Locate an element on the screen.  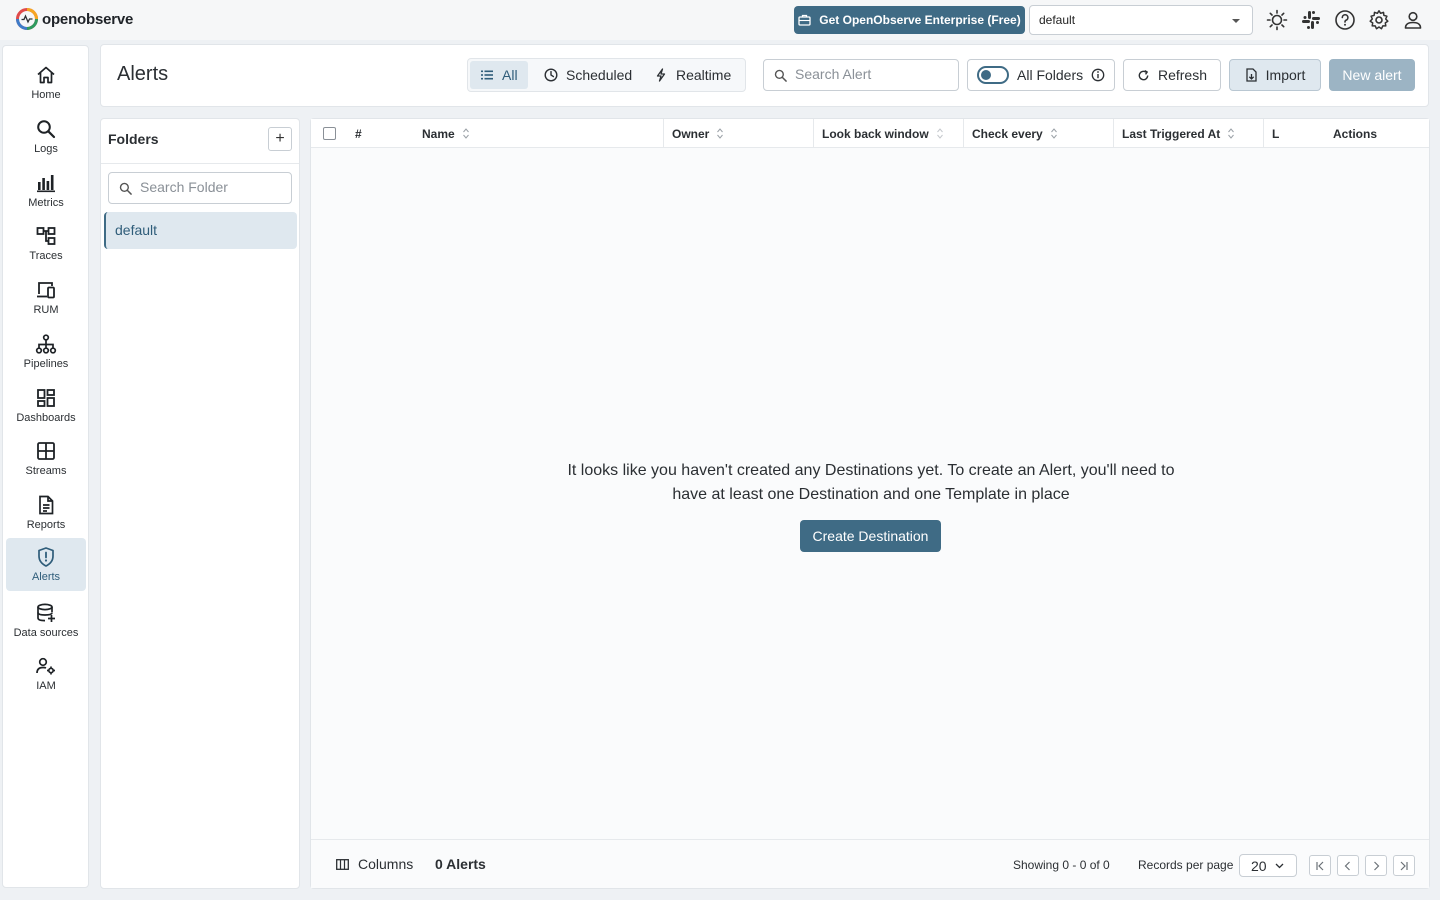
nav-label: Logs is located at coordinates (46, 149).